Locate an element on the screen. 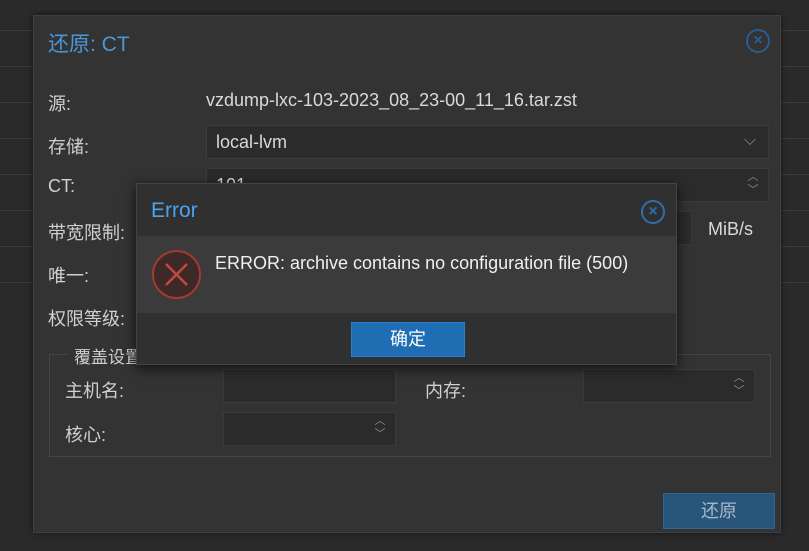 The width and height of the screenshot is (809, 551). privilege-label: 权限等级: is located at coordinates (87, 319).